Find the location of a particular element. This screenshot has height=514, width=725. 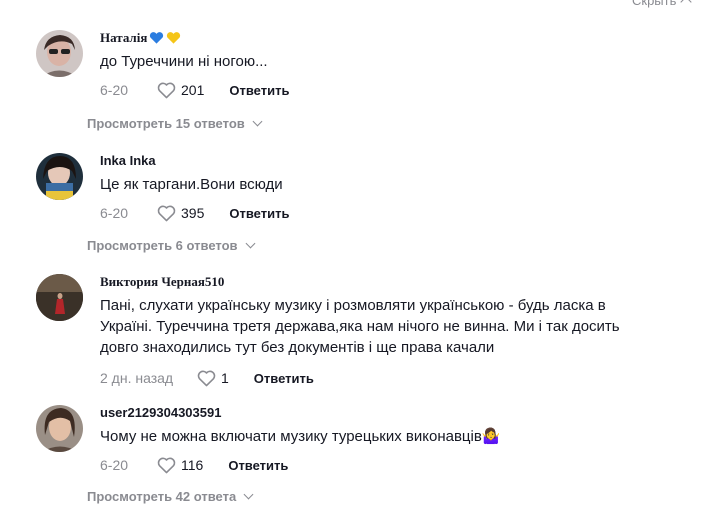

view-replies-label: Просмотреть 42 ответа is located at coordinates (162, 496).